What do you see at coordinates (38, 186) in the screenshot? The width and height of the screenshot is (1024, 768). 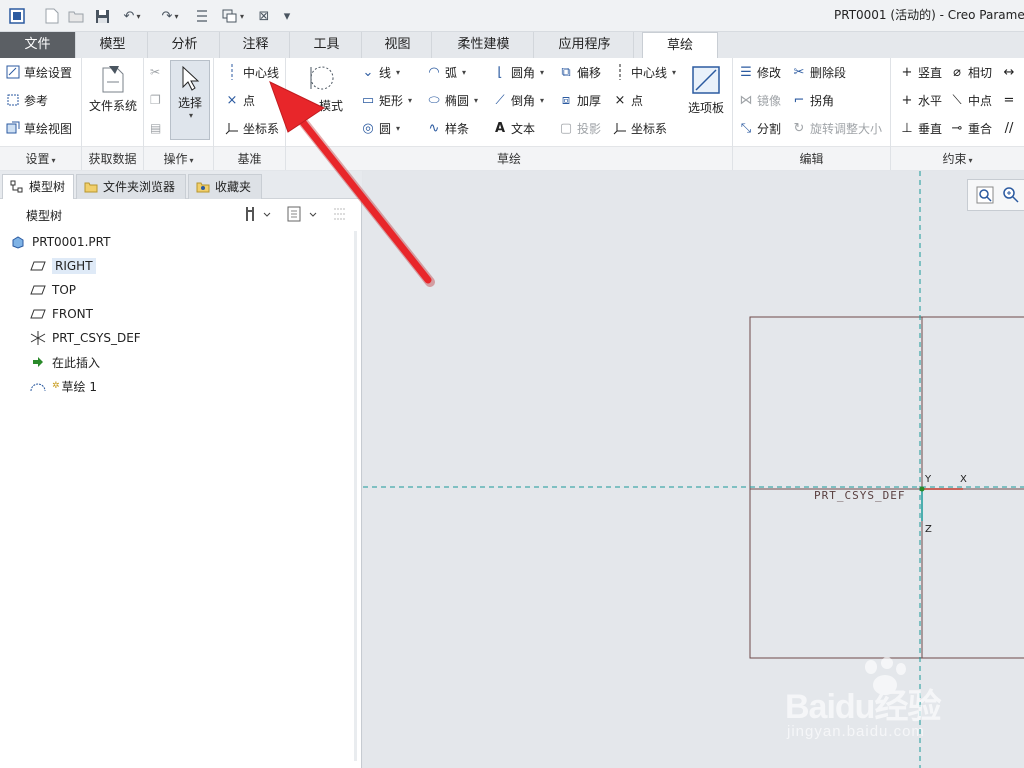 I see `panel-tab-model-tree: 模型树` at bounding box center [38, 186].